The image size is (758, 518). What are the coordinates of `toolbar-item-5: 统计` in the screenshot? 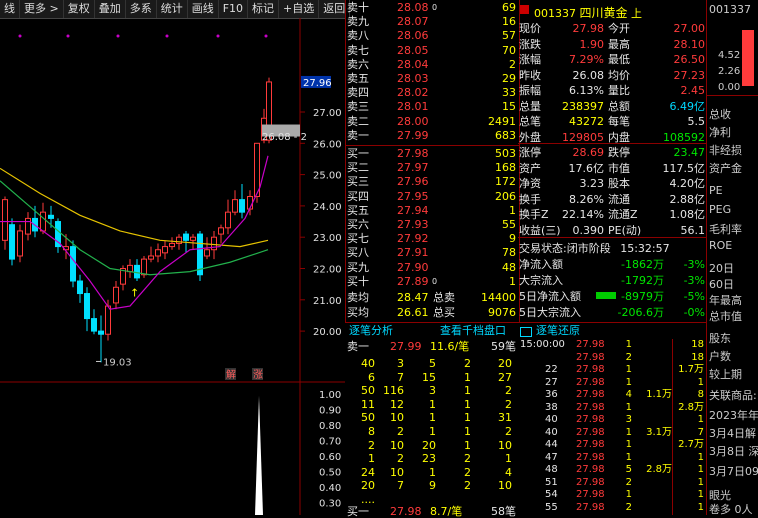 It's located at (172, 9).